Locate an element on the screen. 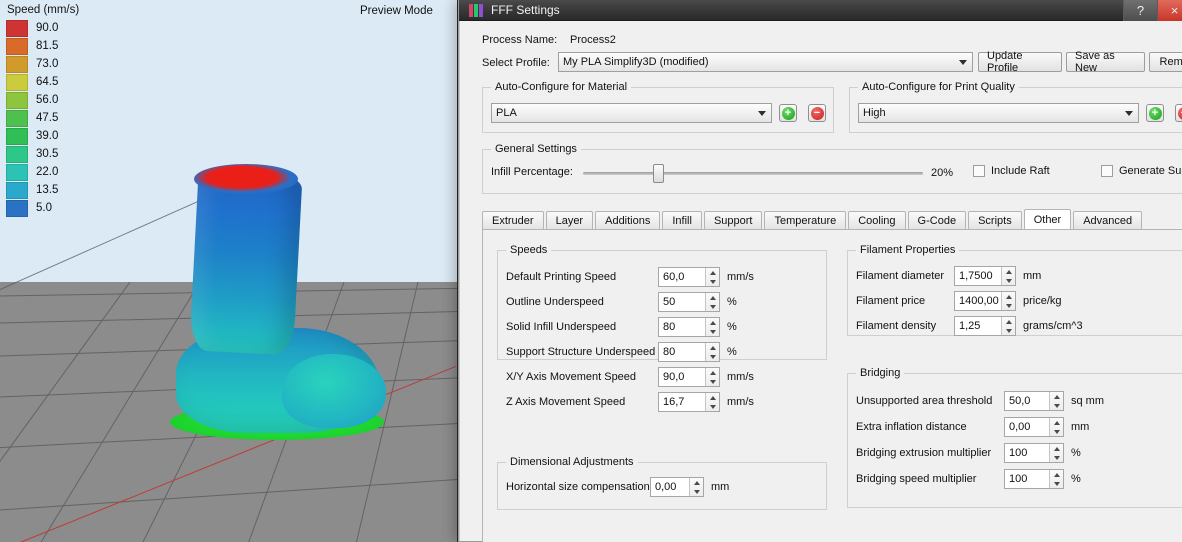  numeric-spinner: 1,7500 is located at coordinates (985, 276).